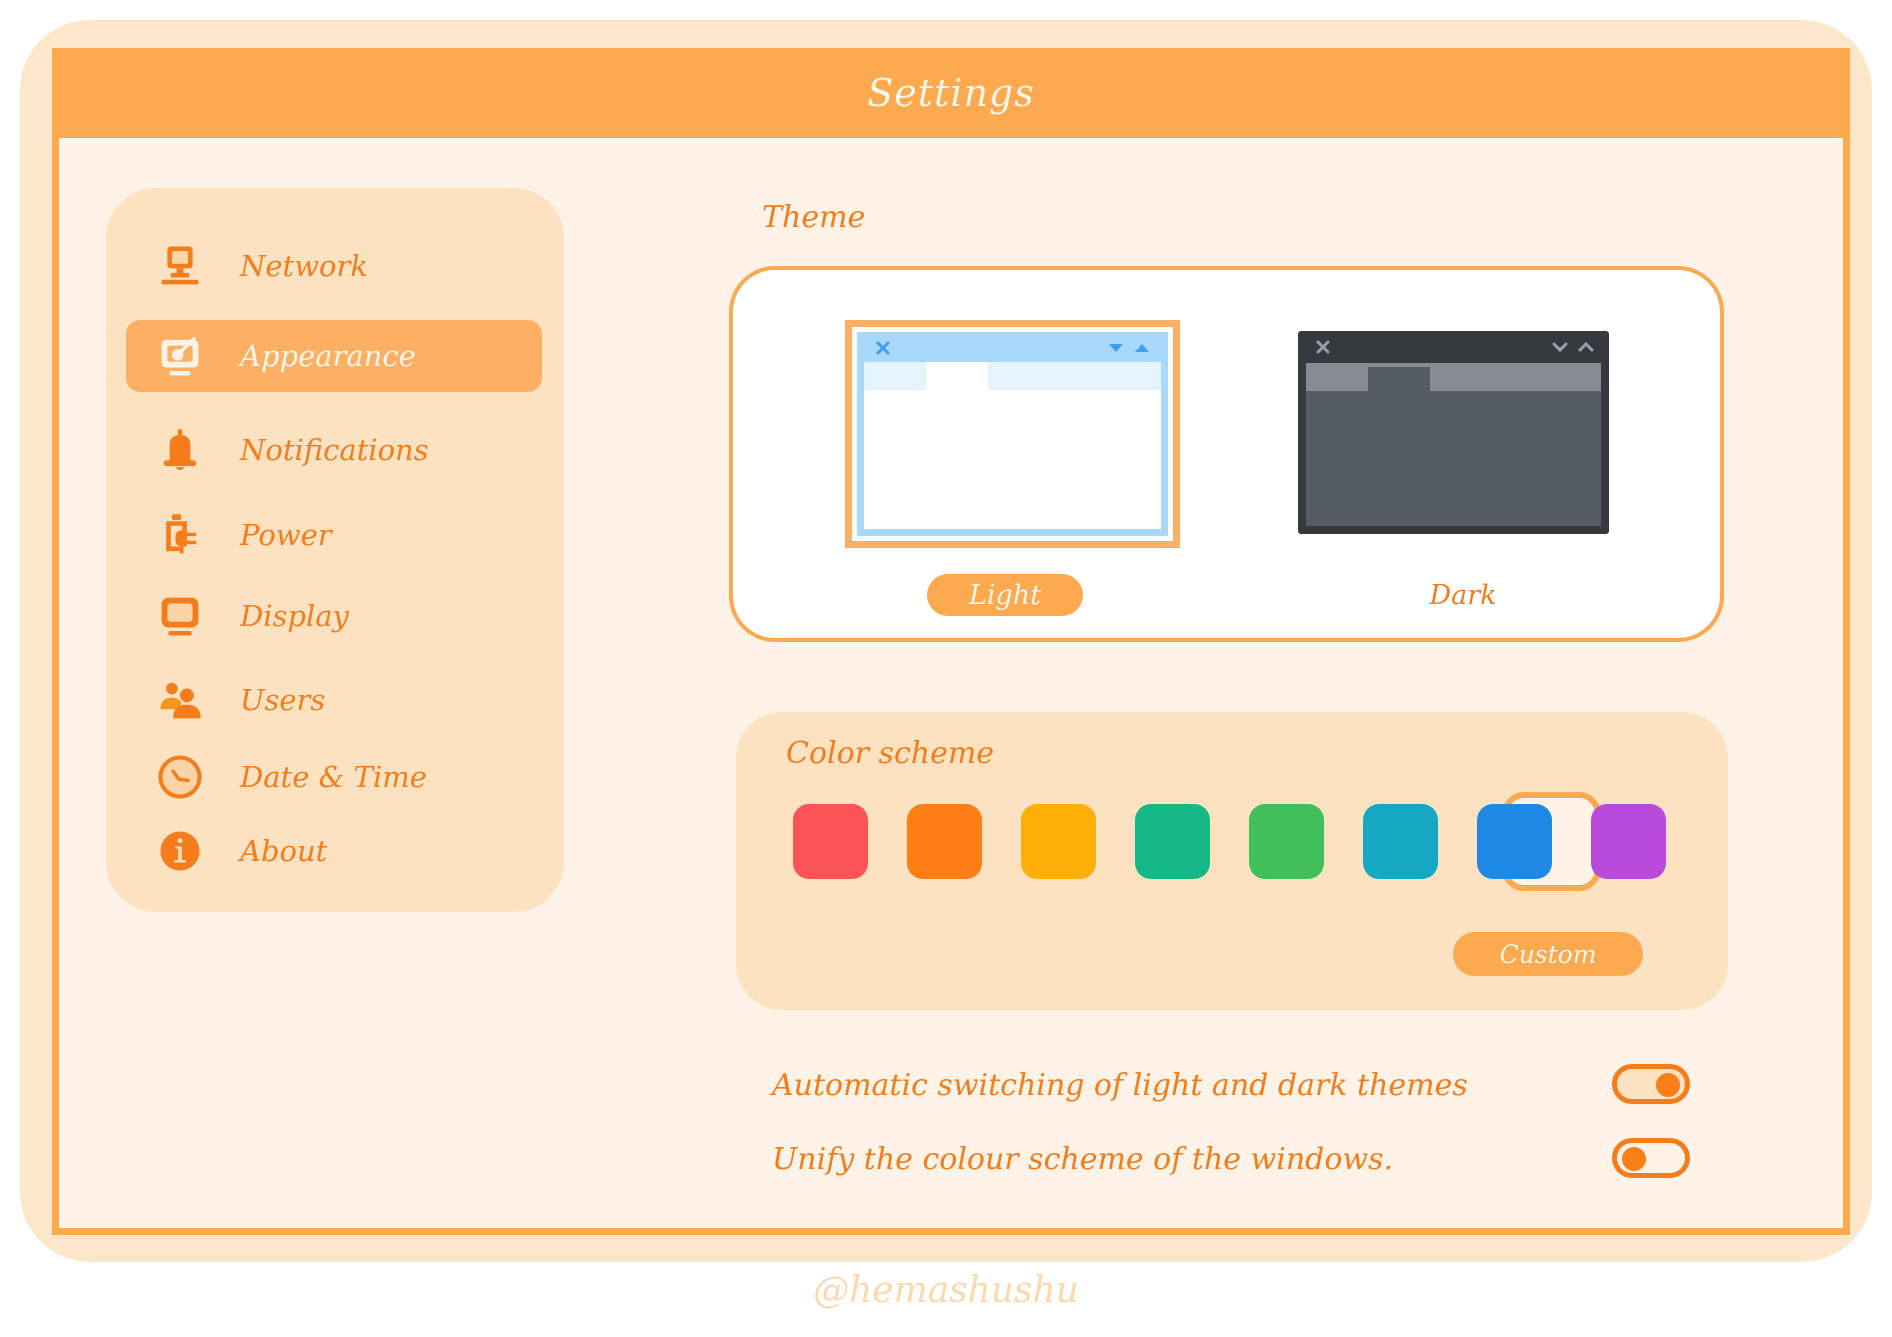 The height and width of the screenshot is (1337, 1892). I want to click on sidebar-item-display: Display, so click(334, 616).